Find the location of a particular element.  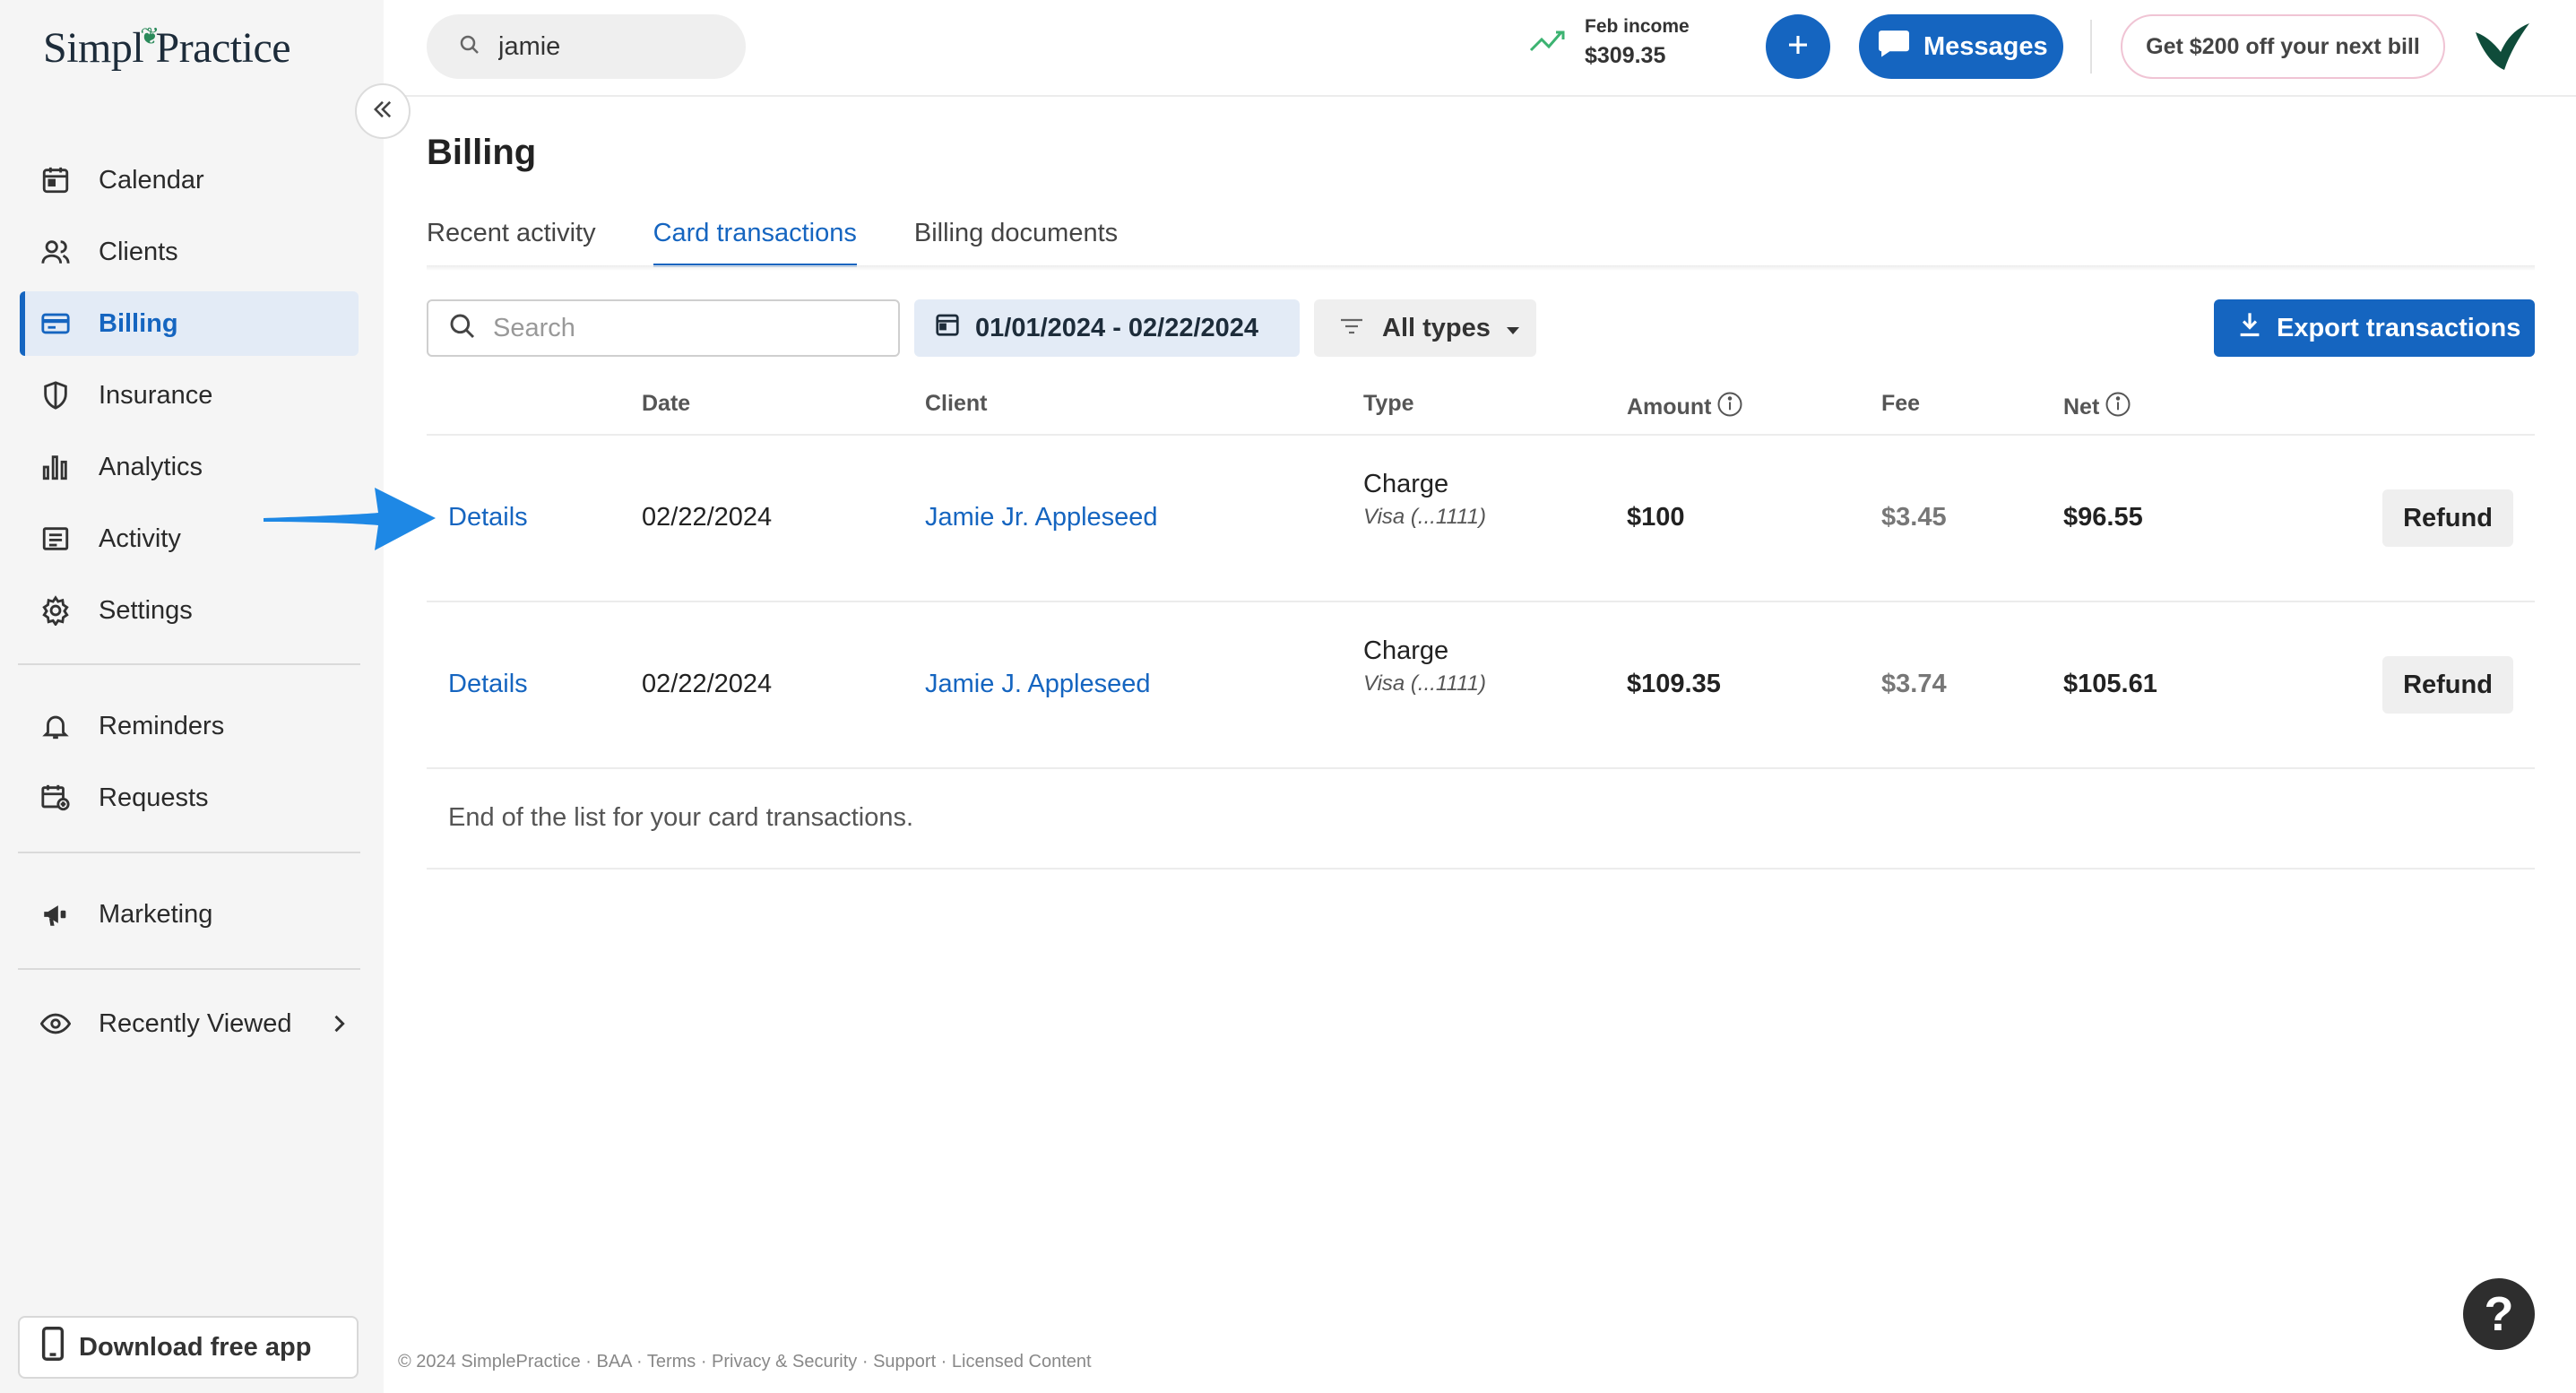

sidebar-item-clients: Clients is located at coordinates (189, 252).